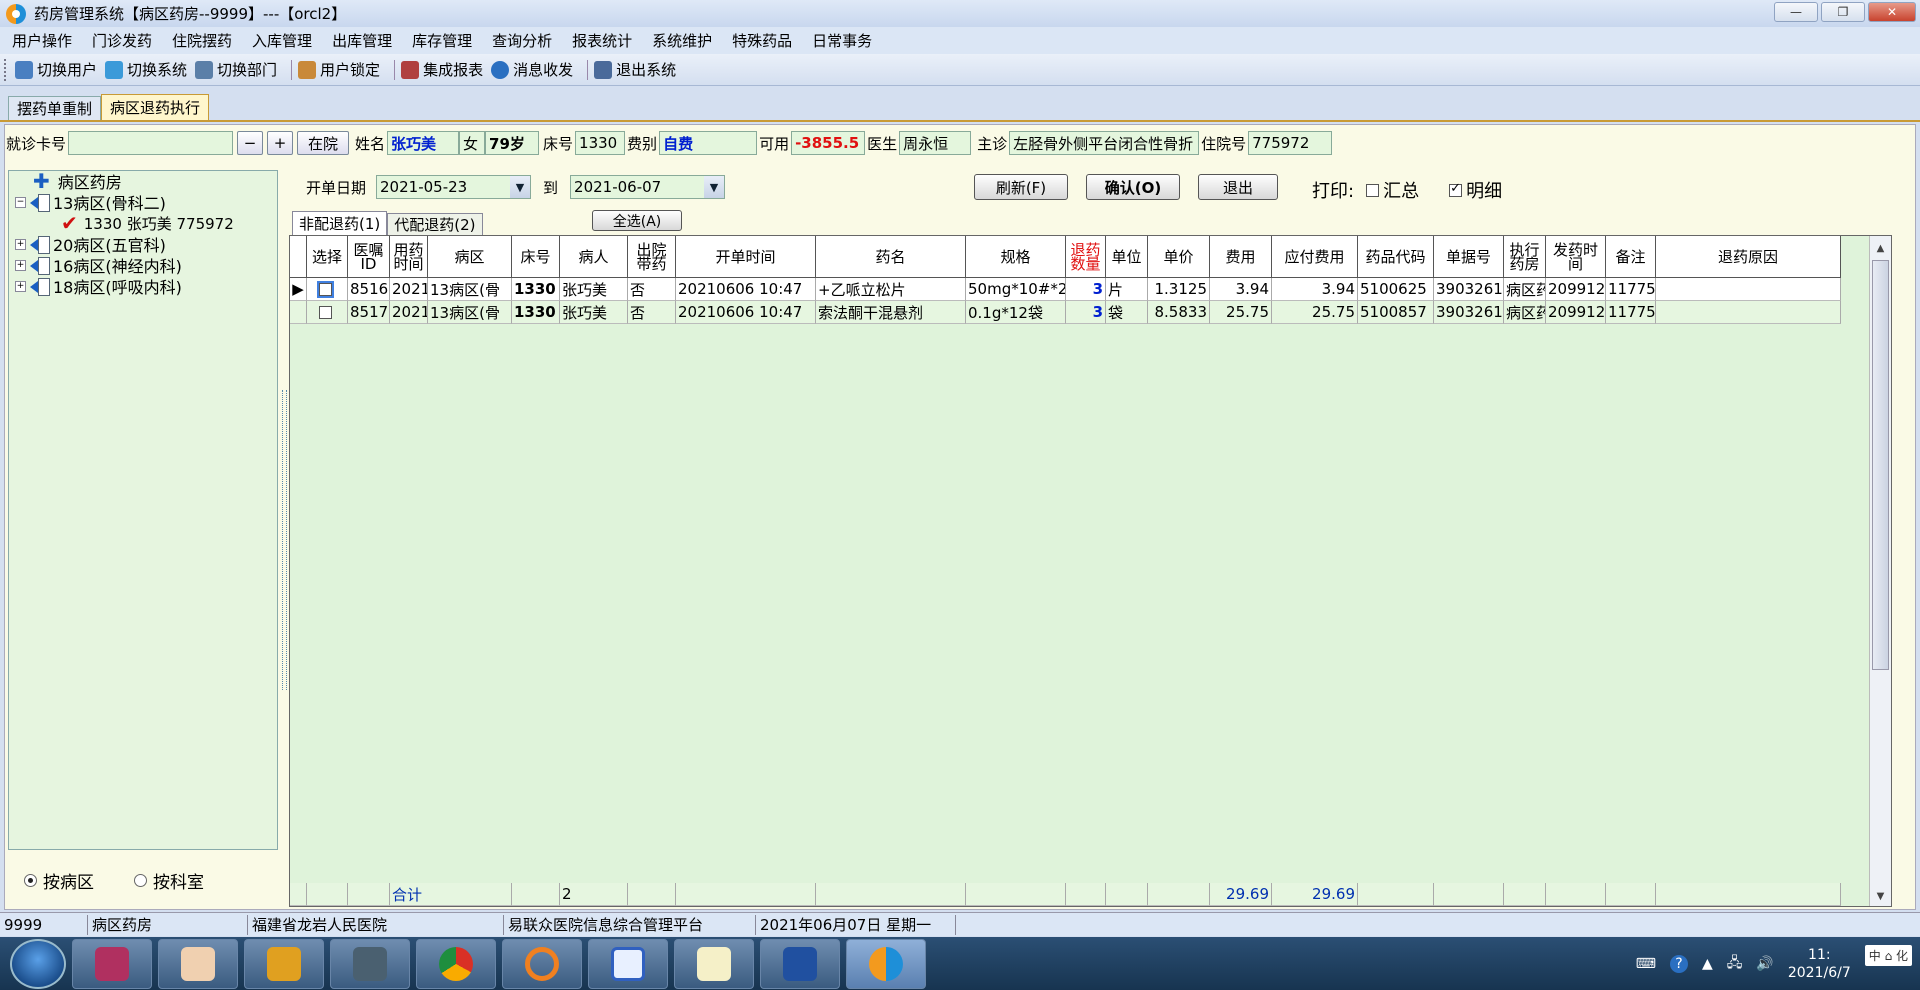 The width and height of the screenshot is (1920, 990). What do you see at coordinates (1880, 248) in the screenshot?
I see `scroll-up-icon: ▲` at bounding box center [1880, 248].